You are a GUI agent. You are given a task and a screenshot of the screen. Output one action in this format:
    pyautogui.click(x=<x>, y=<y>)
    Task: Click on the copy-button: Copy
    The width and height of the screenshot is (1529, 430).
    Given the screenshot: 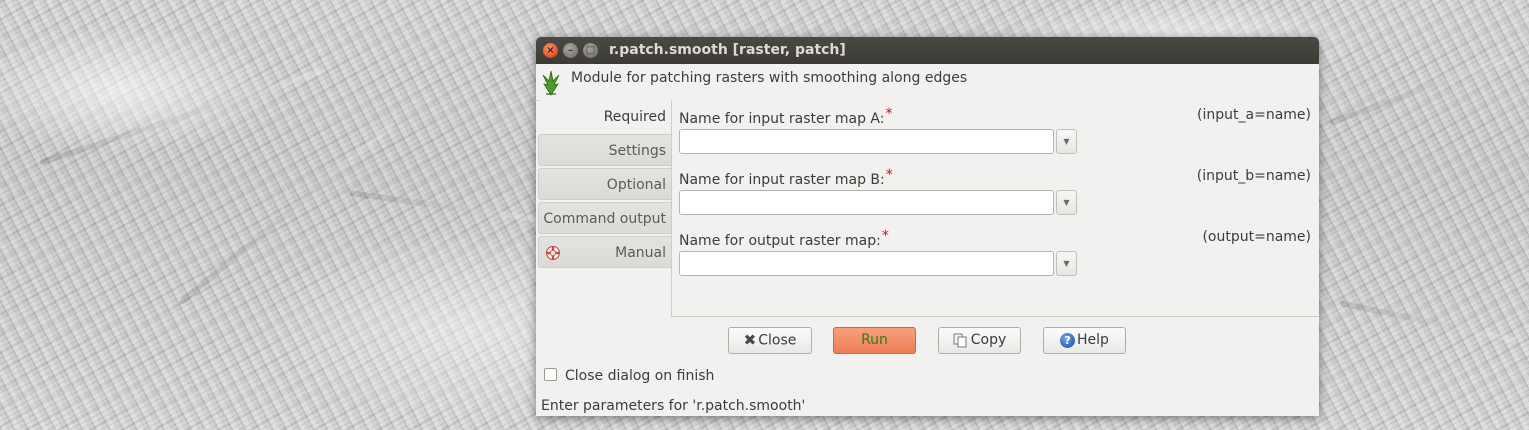 What is the action you would take?
    pyautogui.click(x=979, y=340)
    